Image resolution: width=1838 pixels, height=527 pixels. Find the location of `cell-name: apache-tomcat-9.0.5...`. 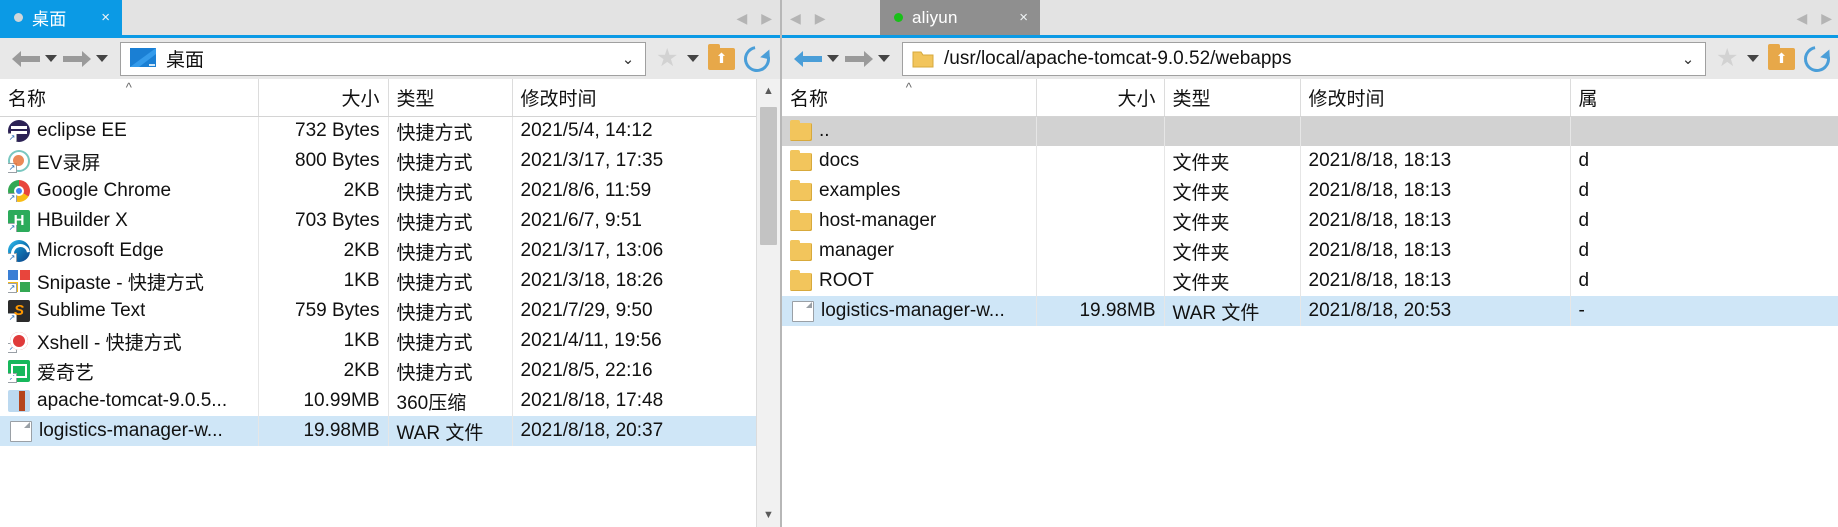

cell-name: apache-tomcat-9.0.5... is located at coordinates (129, 401).